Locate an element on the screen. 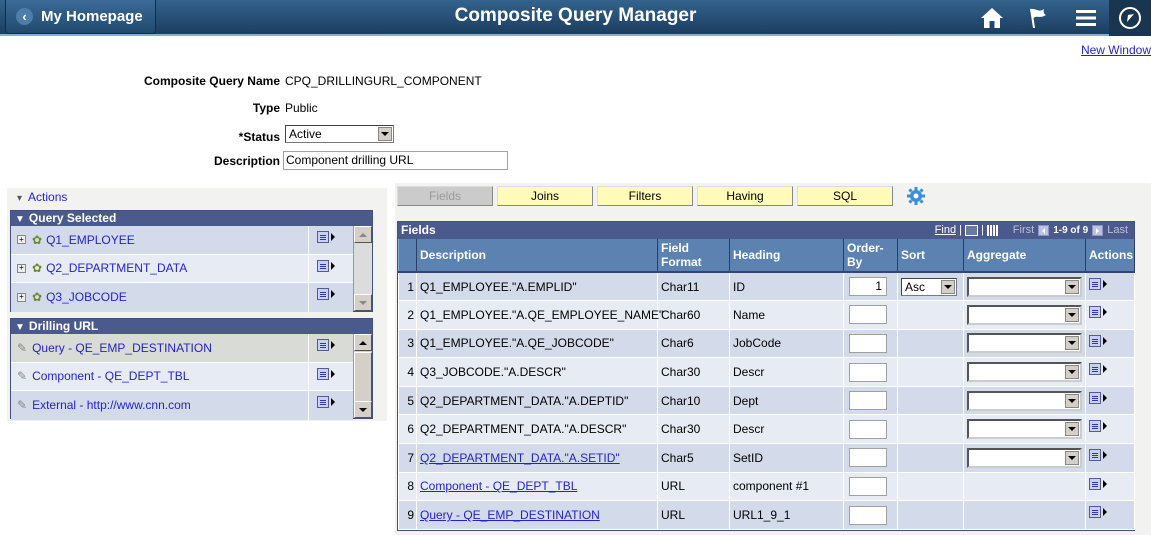 The width and height of the screenshot is (1151, 535). new-window-link: New Window is located at coordinates (1116, 50).